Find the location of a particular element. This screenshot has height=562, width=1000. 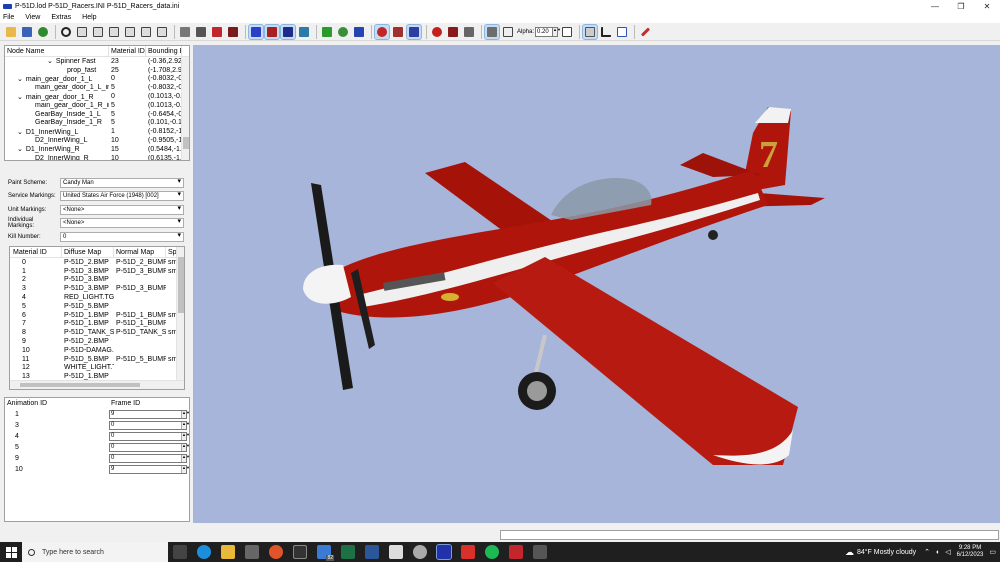

col-diffuse-map: Diffuse Map is located at coordinates (88, 252).